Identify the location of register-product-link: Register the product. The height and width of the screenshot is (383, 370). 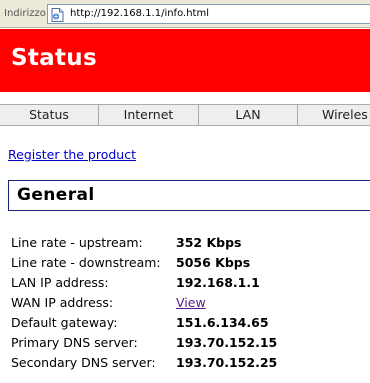
(72, 154).